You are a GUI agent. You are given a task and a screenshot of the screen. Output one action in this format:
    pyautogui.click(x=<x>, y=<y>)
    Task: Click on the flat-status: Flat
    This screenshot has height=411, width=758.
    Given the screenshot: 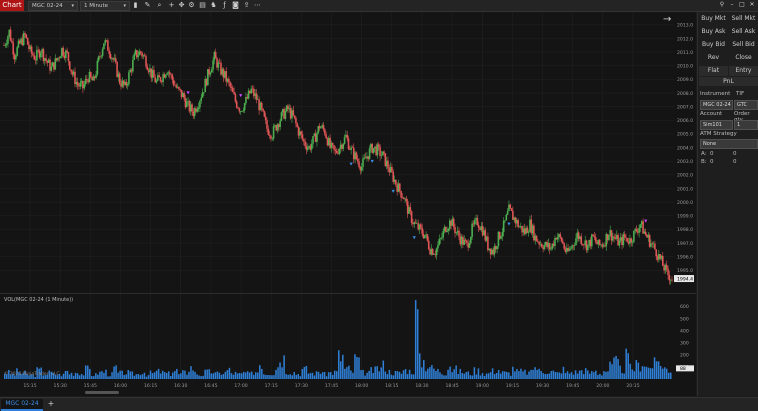 What is the action you would take?
    pyautogui.click(x=713, y=71)
    